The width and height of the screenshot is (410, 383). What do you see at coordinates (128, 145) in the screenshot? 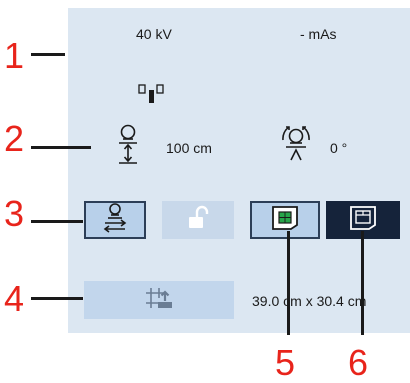
I see `tube-height-icon` at bounding box center [128, 145].